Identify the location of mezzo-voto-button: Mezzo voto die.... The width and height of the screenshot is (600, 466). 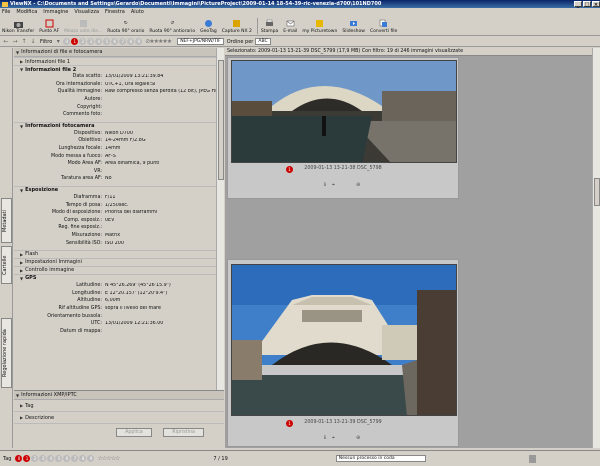
(83, 27).